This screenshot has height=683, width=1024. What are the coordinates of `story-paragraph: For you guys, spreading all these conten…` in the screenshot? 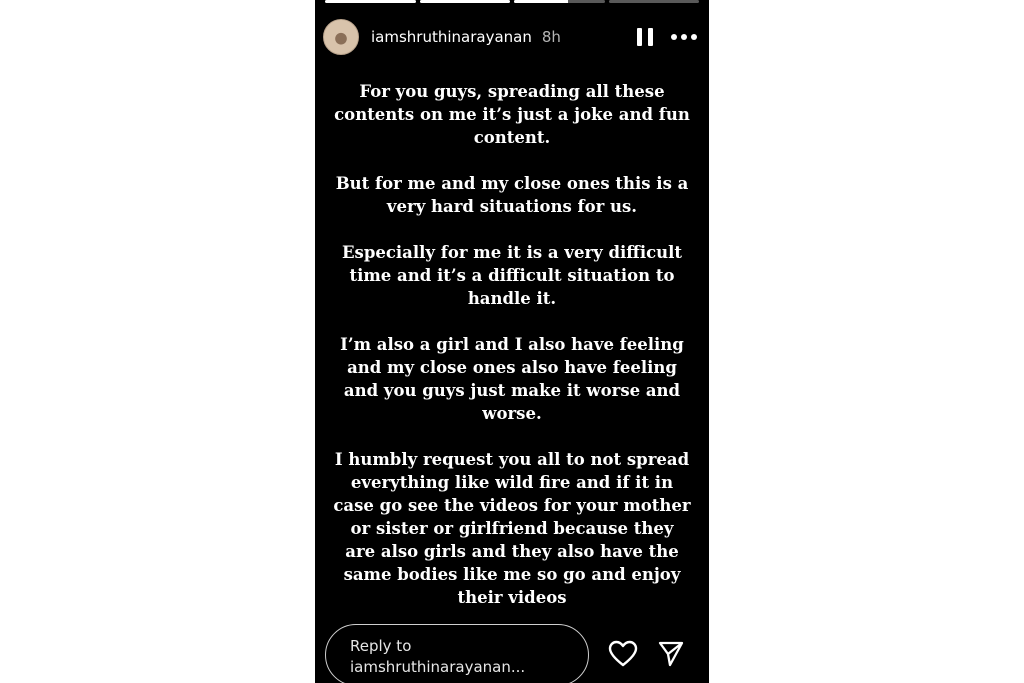 It's located at (512, 114).